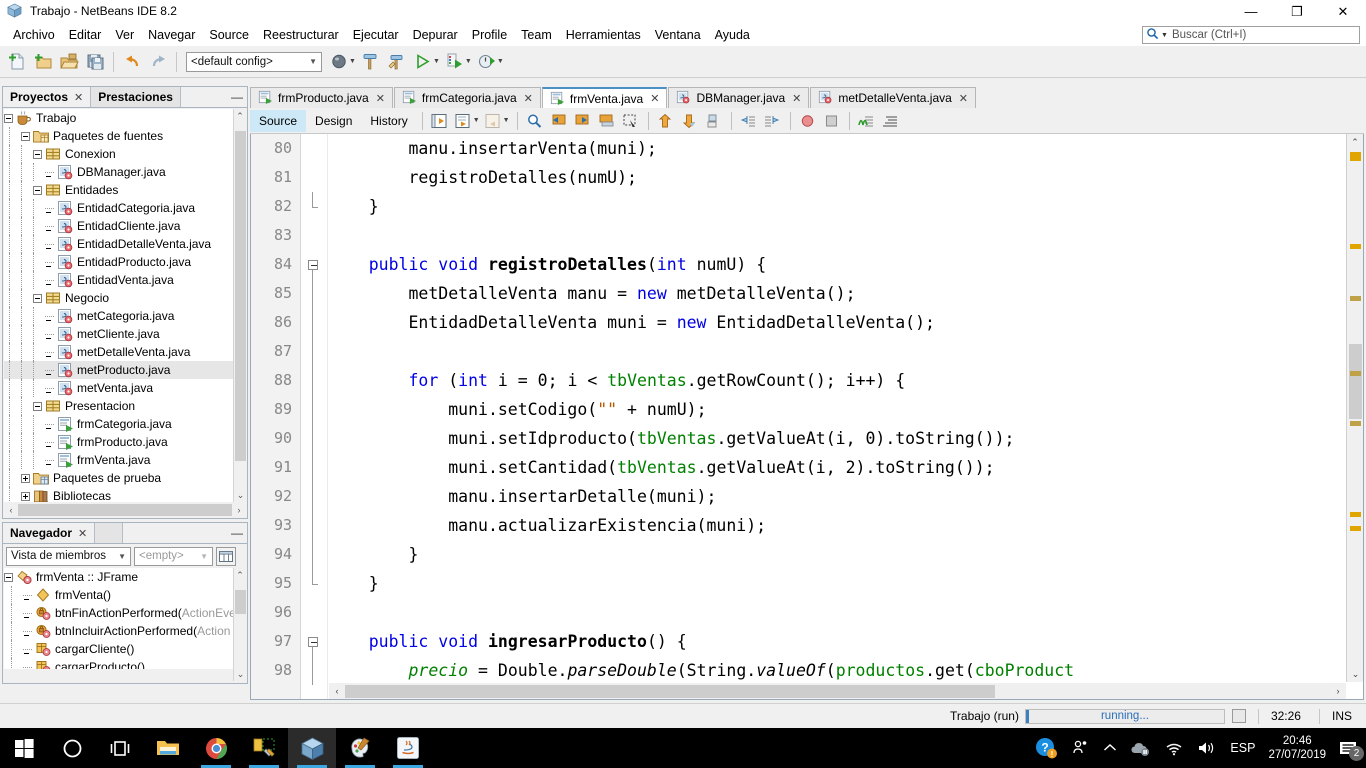  Describe the element at coordinates (321, 97) in the screenshot. I see `document-tab: frmProducto.java ✕` at that location.